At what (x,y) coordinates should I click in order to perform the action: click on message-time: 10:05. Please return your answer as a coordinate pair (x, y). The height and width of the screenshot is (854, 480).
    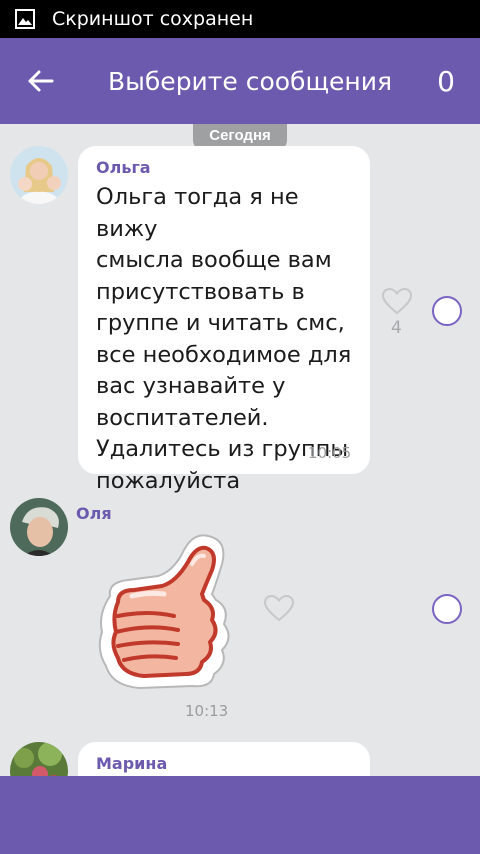
    Looking at the image, I should click on (330, 453).